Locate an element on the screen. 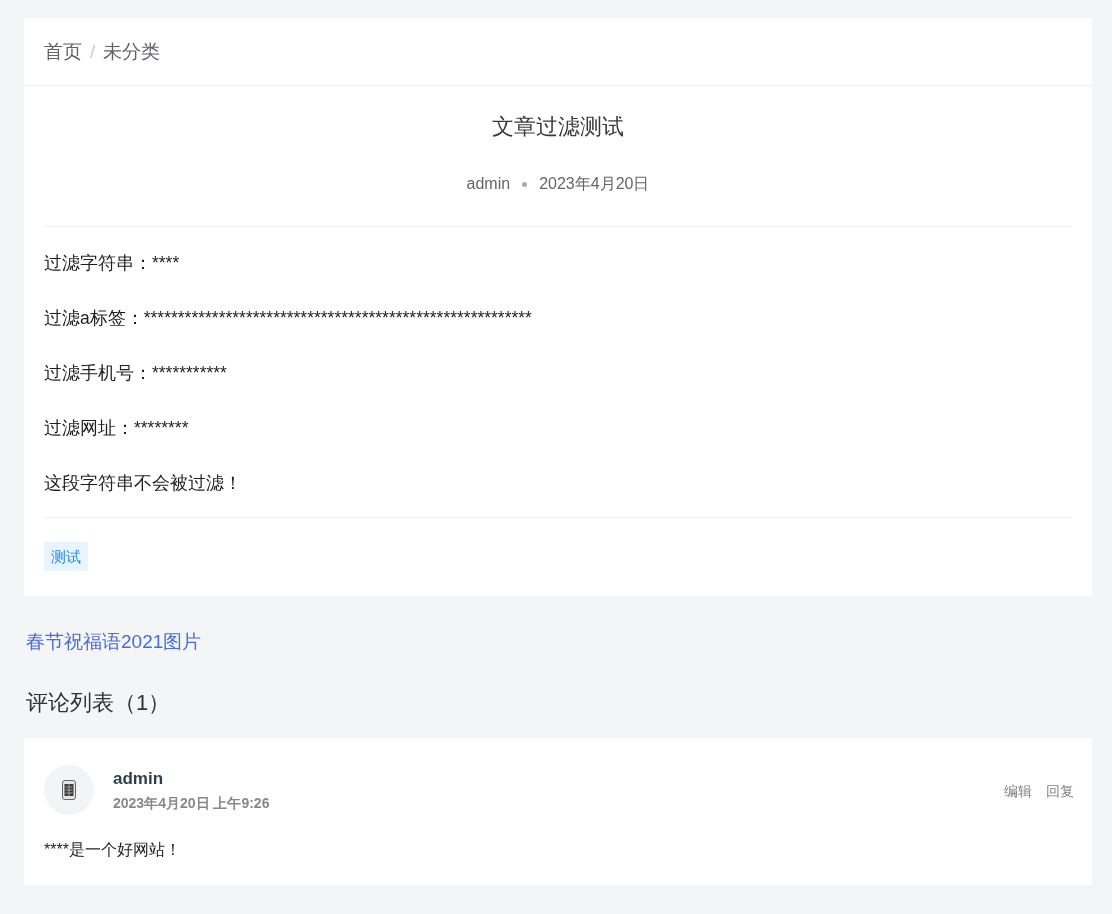 This screenshot has height=914, width=1112. comment-time: 2023年4月20日 上午9:26 is located at coordinates (191, 803).